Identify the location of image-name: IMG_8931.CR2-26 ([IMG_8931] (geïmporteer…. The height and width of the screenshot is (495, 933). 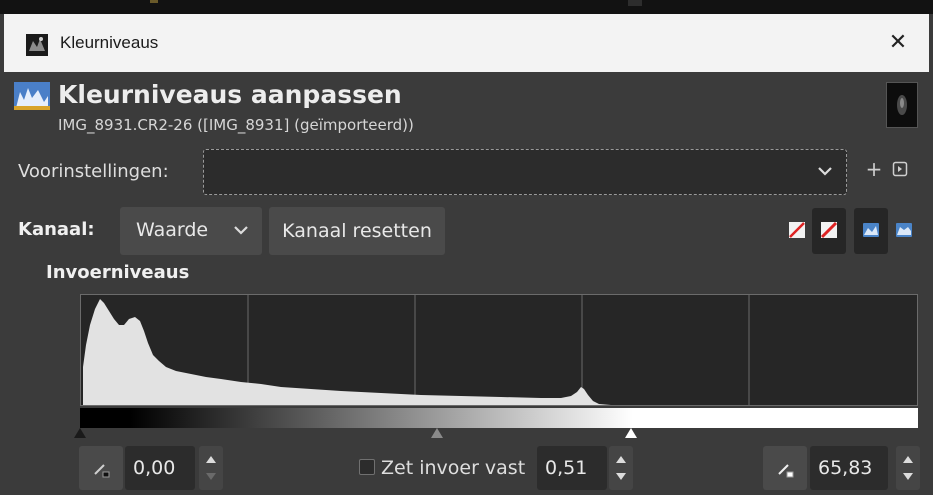
(236, 125).